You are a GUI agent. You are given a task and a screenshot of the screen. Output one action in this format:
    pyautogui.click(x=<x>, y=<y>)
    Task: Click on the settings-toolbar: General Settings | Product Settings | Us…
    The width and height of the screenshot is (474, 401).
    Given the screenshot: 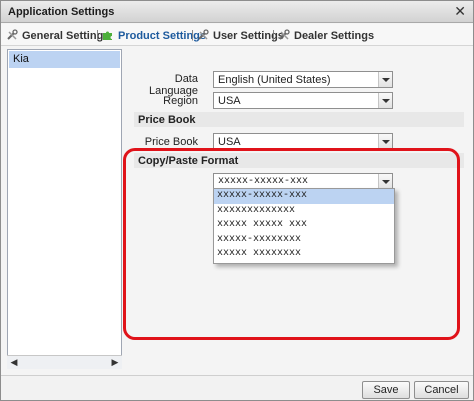 What is the action you would take?
    pyautogui.click(x=237, y=35)
    